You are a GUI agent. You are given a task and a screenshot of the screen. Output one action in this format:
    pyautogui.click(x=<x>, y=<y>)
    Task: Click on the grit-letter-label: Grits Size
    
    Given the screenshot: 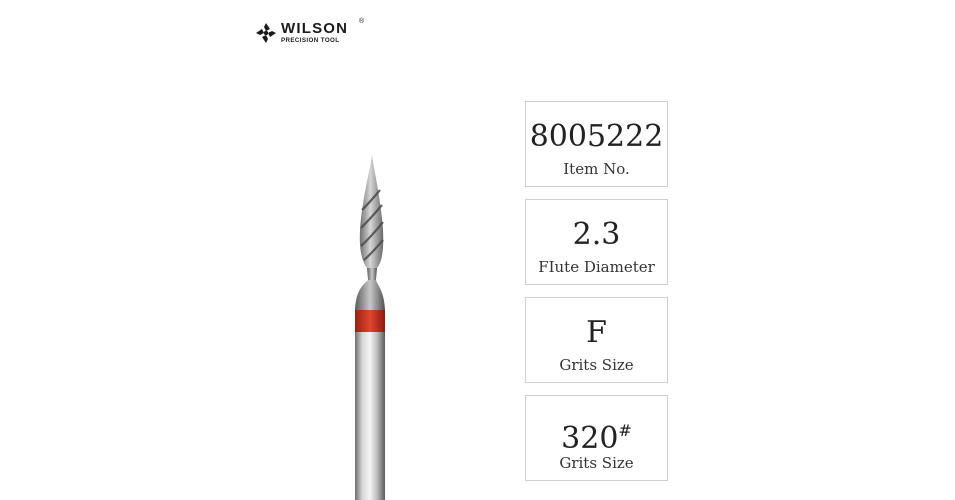 What is the action you would take?
    pyautogui.click(x=596, y=365)
    